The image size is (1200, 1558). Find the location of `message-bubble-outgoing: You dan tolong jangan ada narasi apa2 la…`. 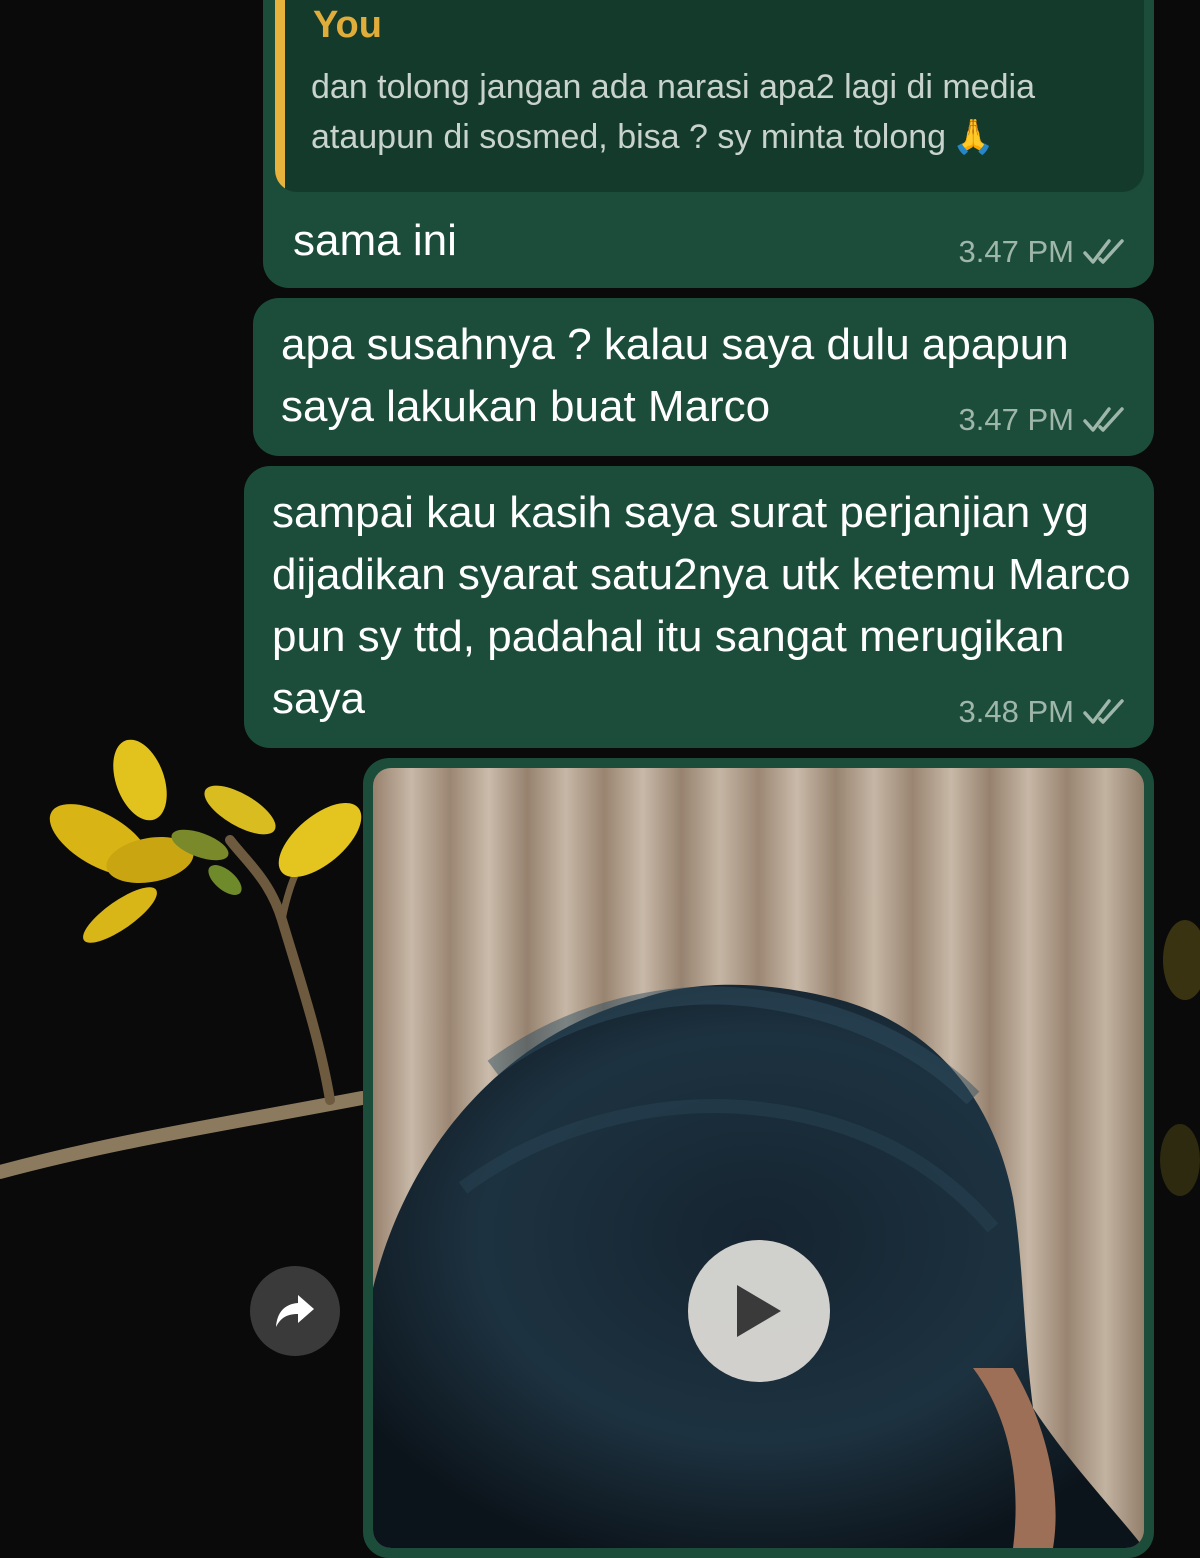

message-bubble-outgoing: You dan tolong jangan ada narasi apa2 la… is located at coordinates (708, 144).